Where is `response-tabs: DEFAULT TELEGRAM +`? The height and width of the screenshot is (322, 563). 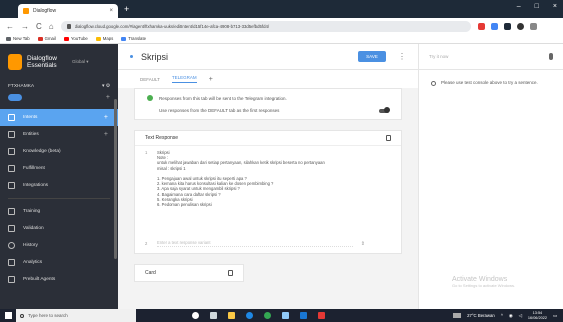 response-tabs: DEFAULT TELEGRAM + is located at coordinates (268, 79).